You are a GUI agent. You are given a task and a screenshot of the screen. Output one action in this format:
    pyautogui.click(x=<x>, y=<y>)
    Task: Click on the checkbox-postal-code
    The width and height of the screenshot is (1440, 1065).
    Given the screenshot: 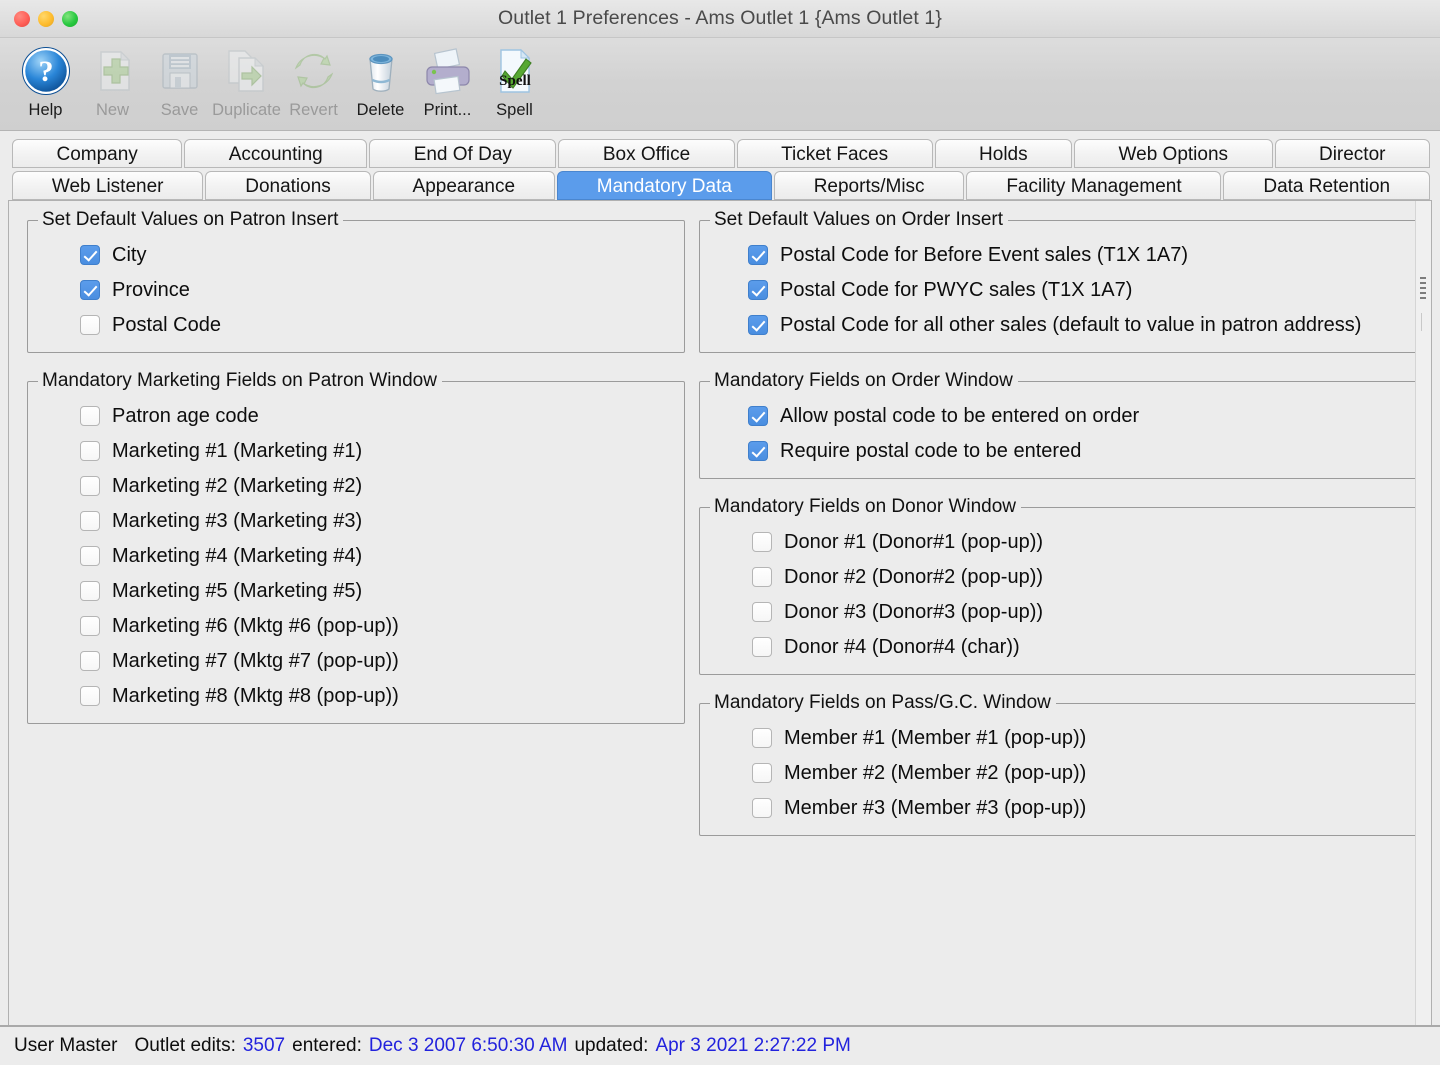 What is the action you would take?
    pyautogui.click(x=90, y=324)
    